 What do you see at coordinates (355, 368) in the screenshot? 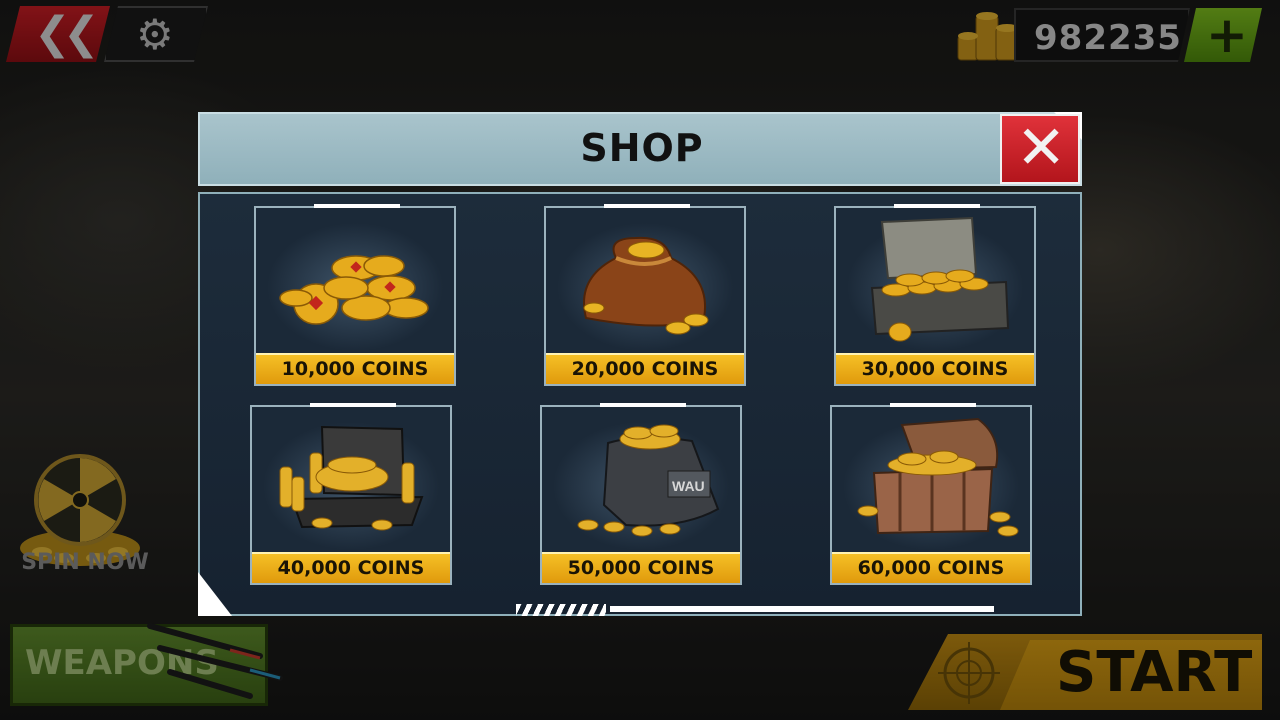
I see `shop-item-label: 10,000 COINS` at bounding box center [355, 368].